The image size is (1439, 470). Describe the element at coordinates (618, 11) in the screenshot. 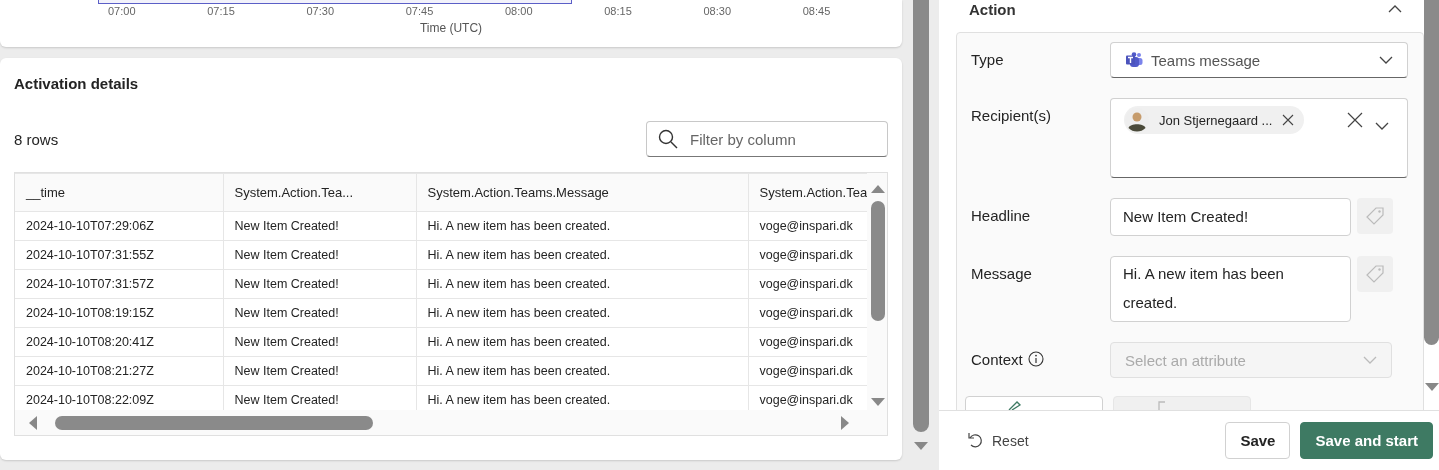

I see `axis-tick-label: 08:15` at that location.